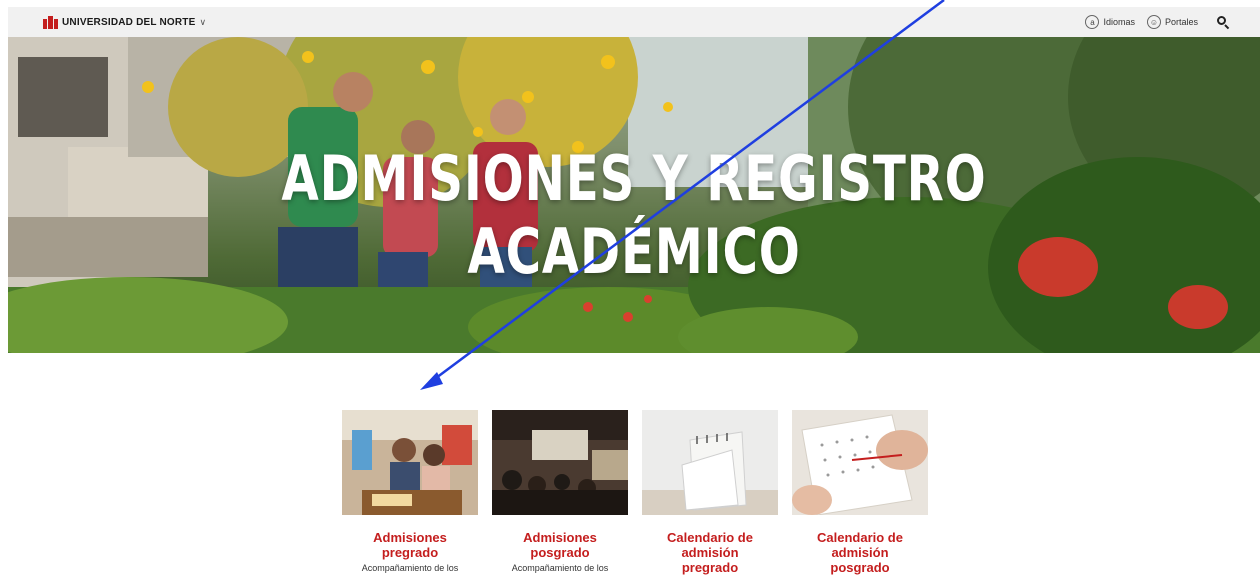 Image resolution: width=1260 pixels, height=578 pixels. What do you see at coordinates (634, 215) in the screenshot?
I see `hero-title: ADMISIONES Y REGISTRO ACADÉMICO` at bounding box center [634, 215].